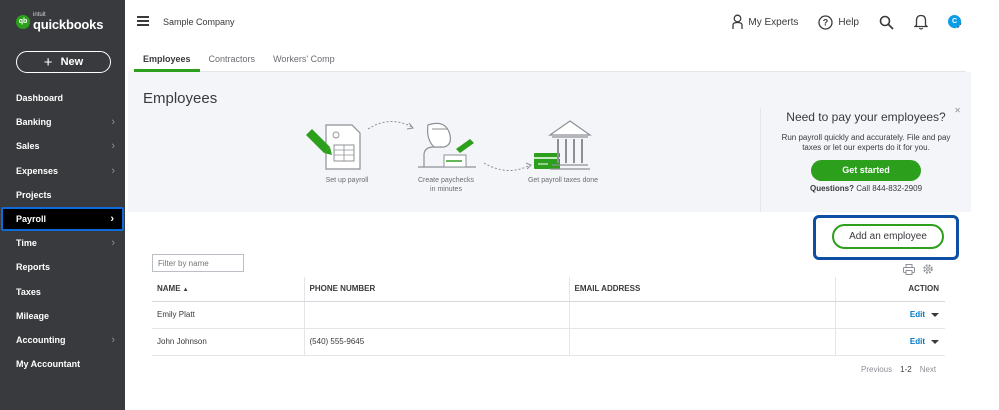  Describe the element at coordinates (228, 315) in the screenshot. I see `employee-name: Emily Platt` at that location.